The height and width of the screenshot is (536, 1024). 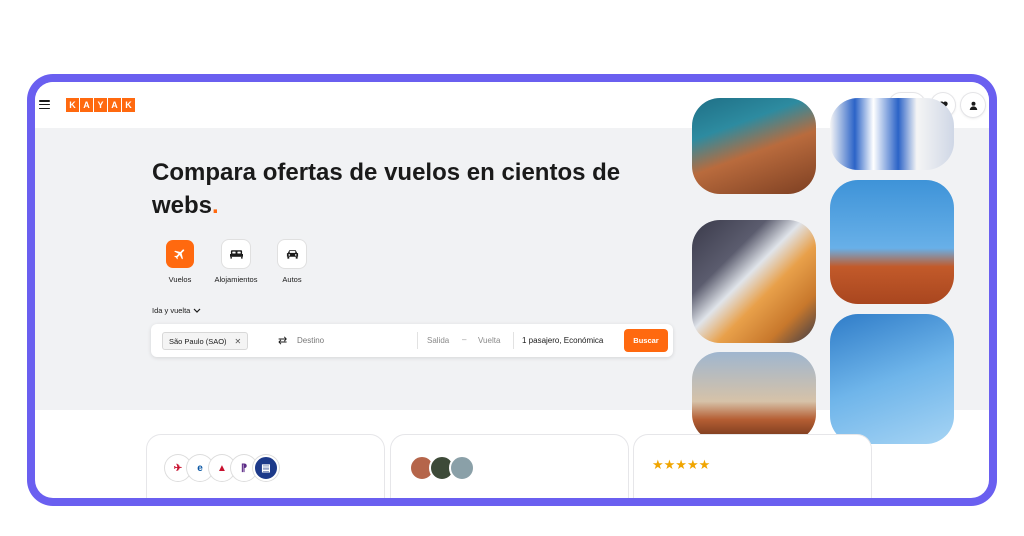 What do you see at coordinates (180, 254) in the screenshot?
I see `plane-icon` at bounding box center [180, 254].